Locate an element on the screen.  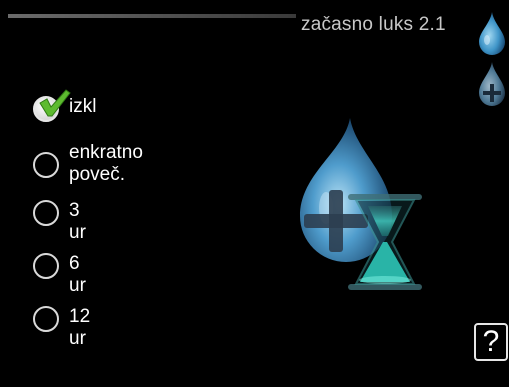
help-icon: ? is located at coordinates (491, 341).